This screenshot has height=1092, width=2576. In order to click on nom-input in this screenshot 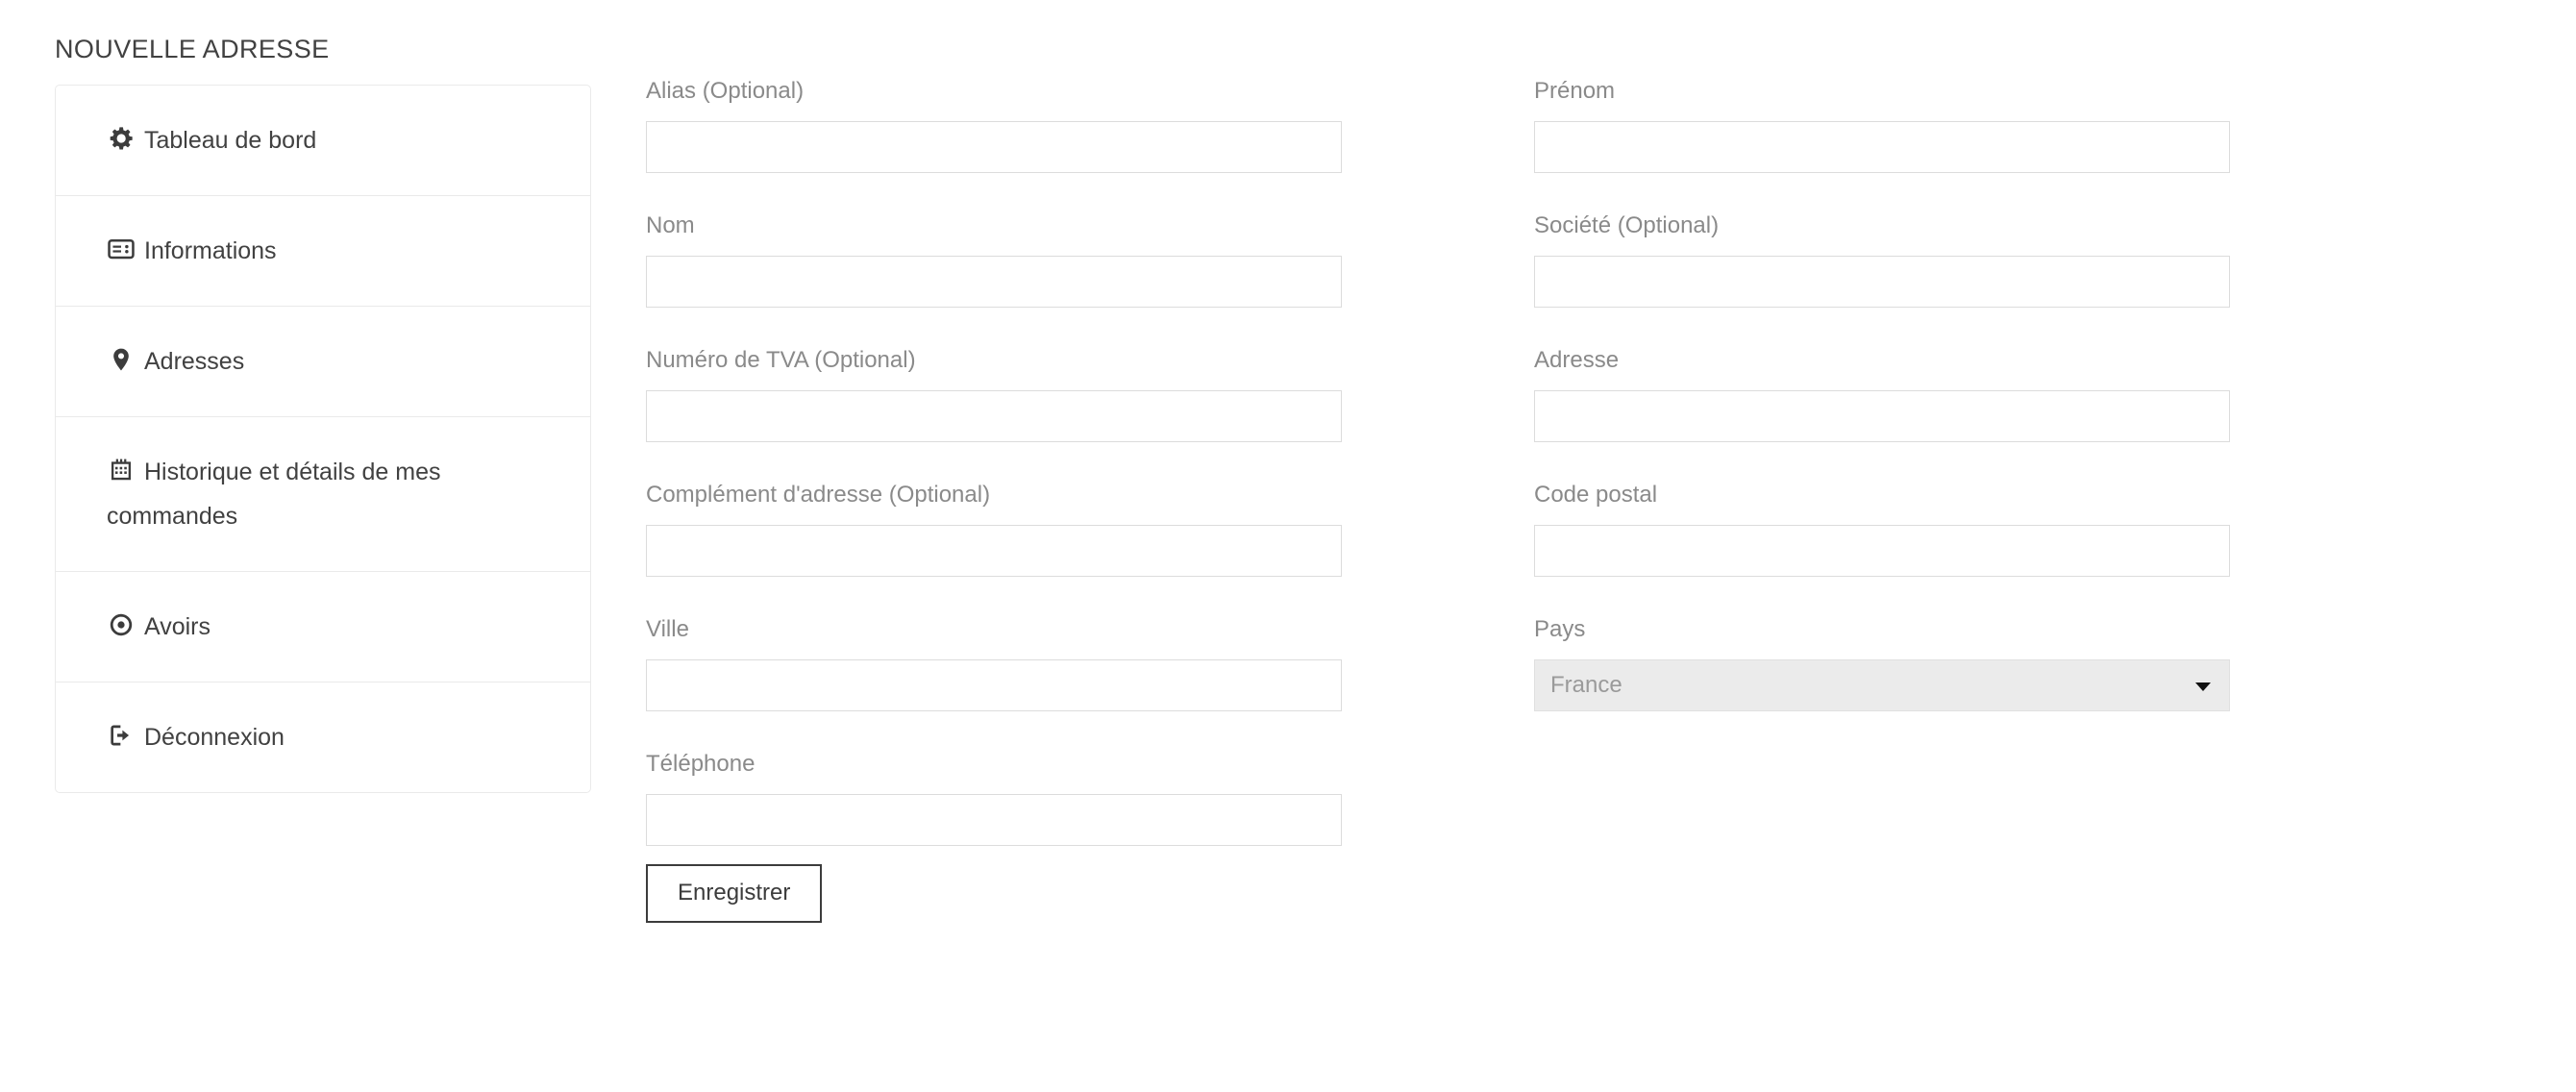, I will do `click(994, 282)`.